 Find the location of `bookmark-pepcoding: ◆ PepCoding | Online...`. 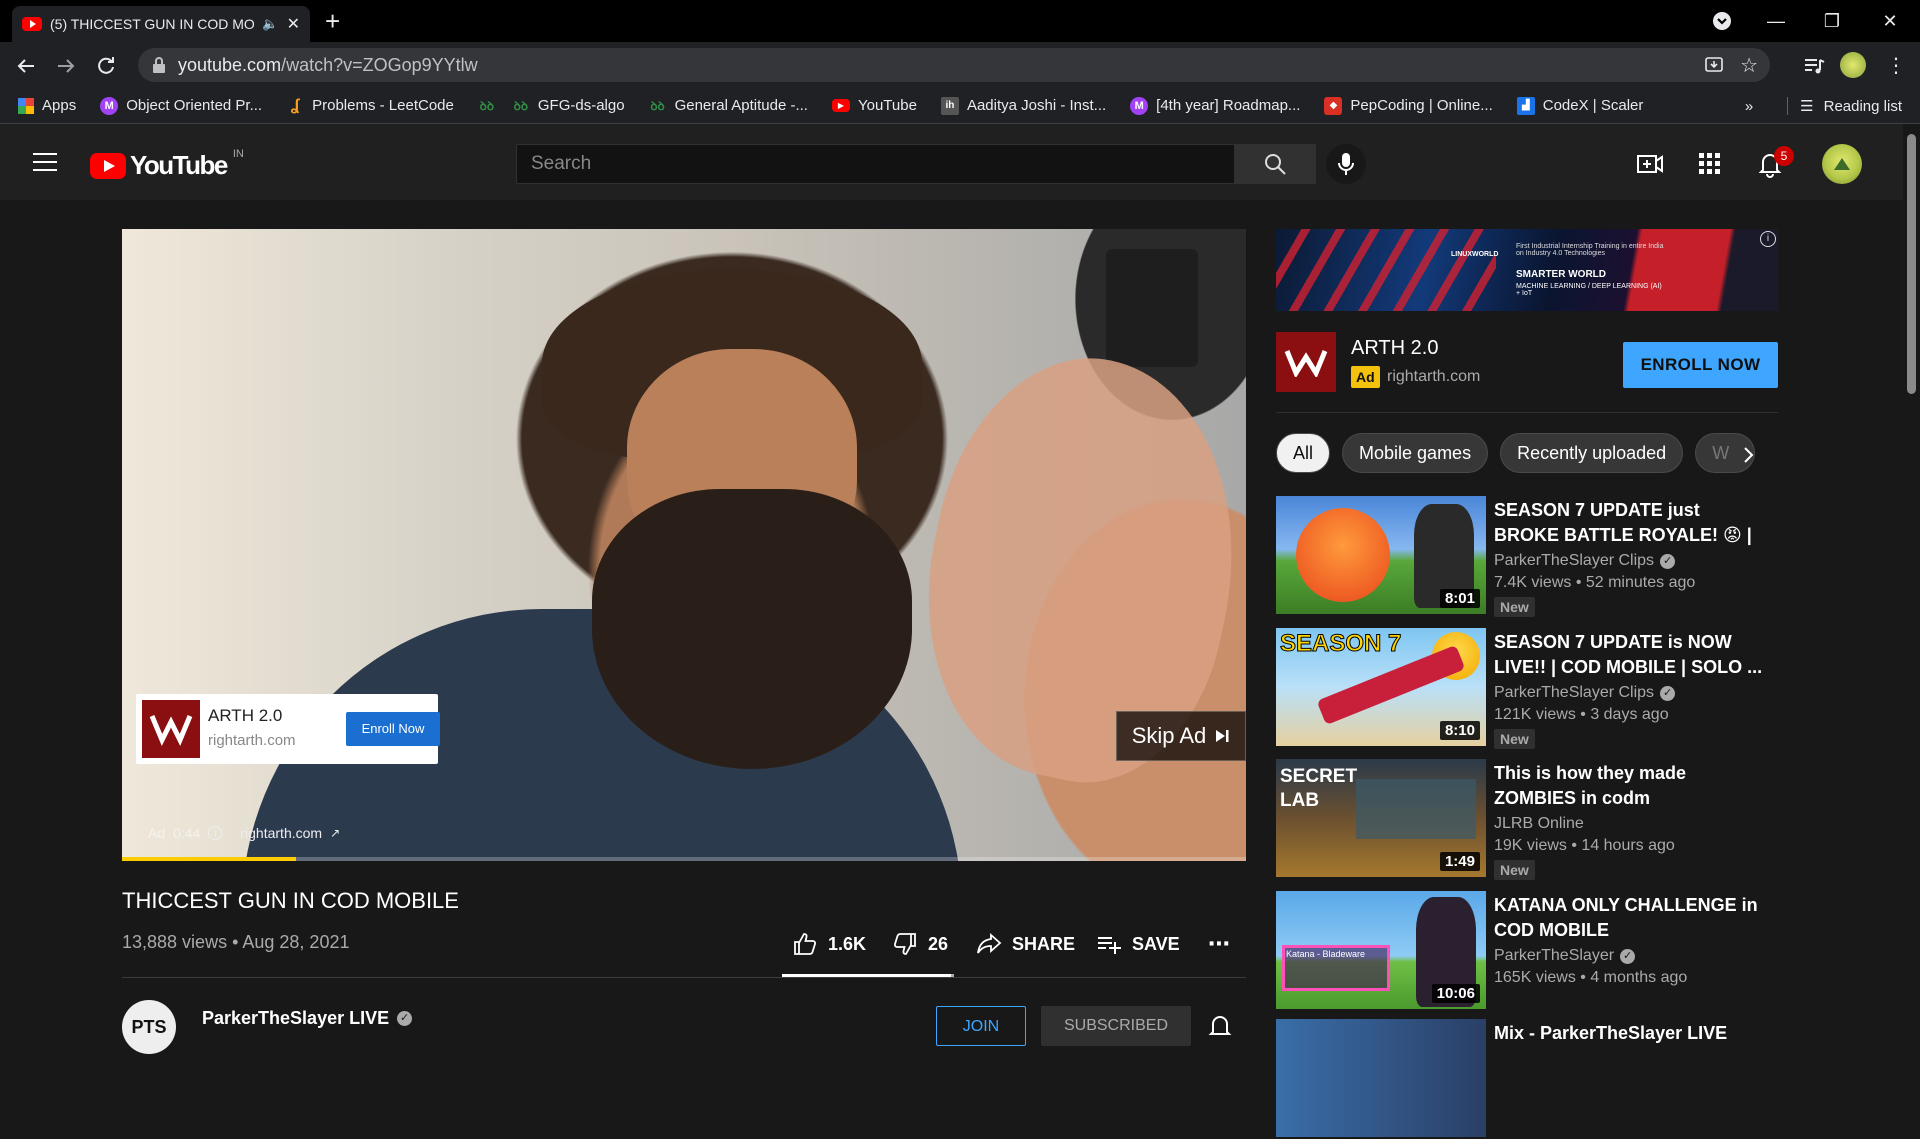

bookmark-pepcoding: ◆ PepCoding | Online... is located at coordinates (1408, 105).